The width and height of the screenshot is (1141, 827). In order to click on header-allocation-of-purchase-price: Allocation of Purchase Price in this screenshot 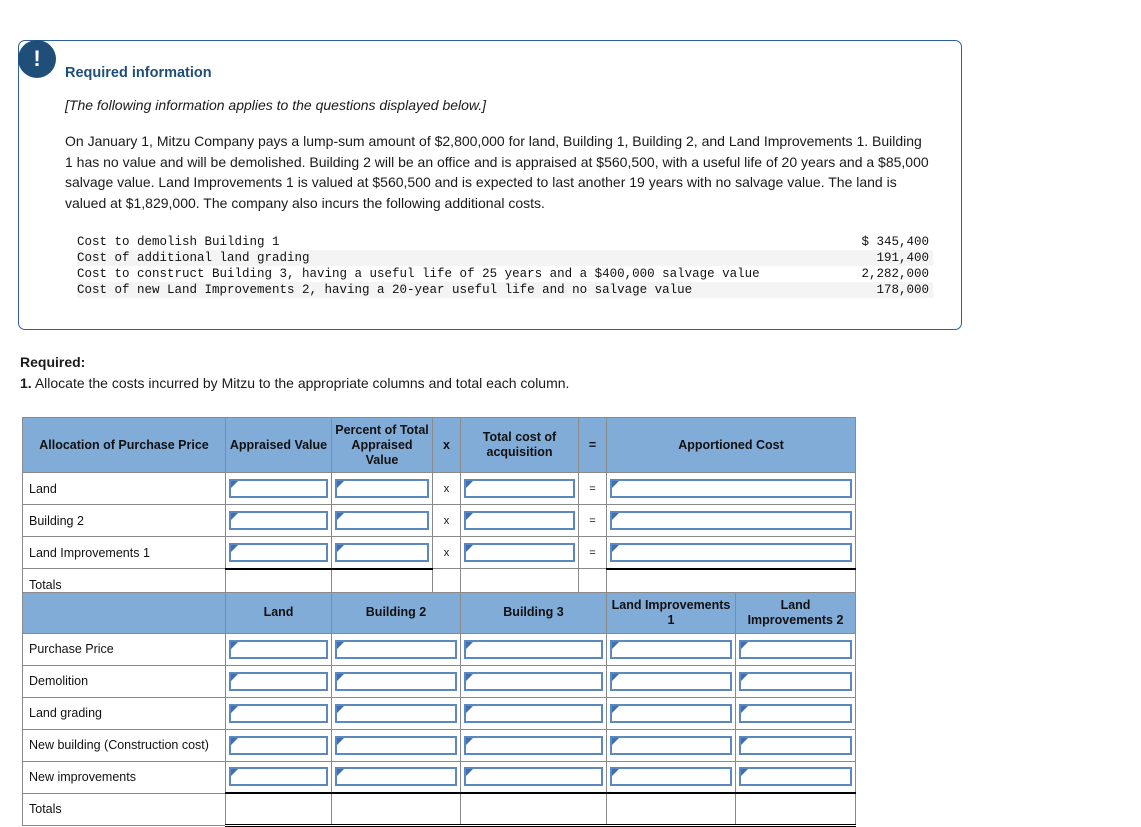, I will do `click(124, 445)`.